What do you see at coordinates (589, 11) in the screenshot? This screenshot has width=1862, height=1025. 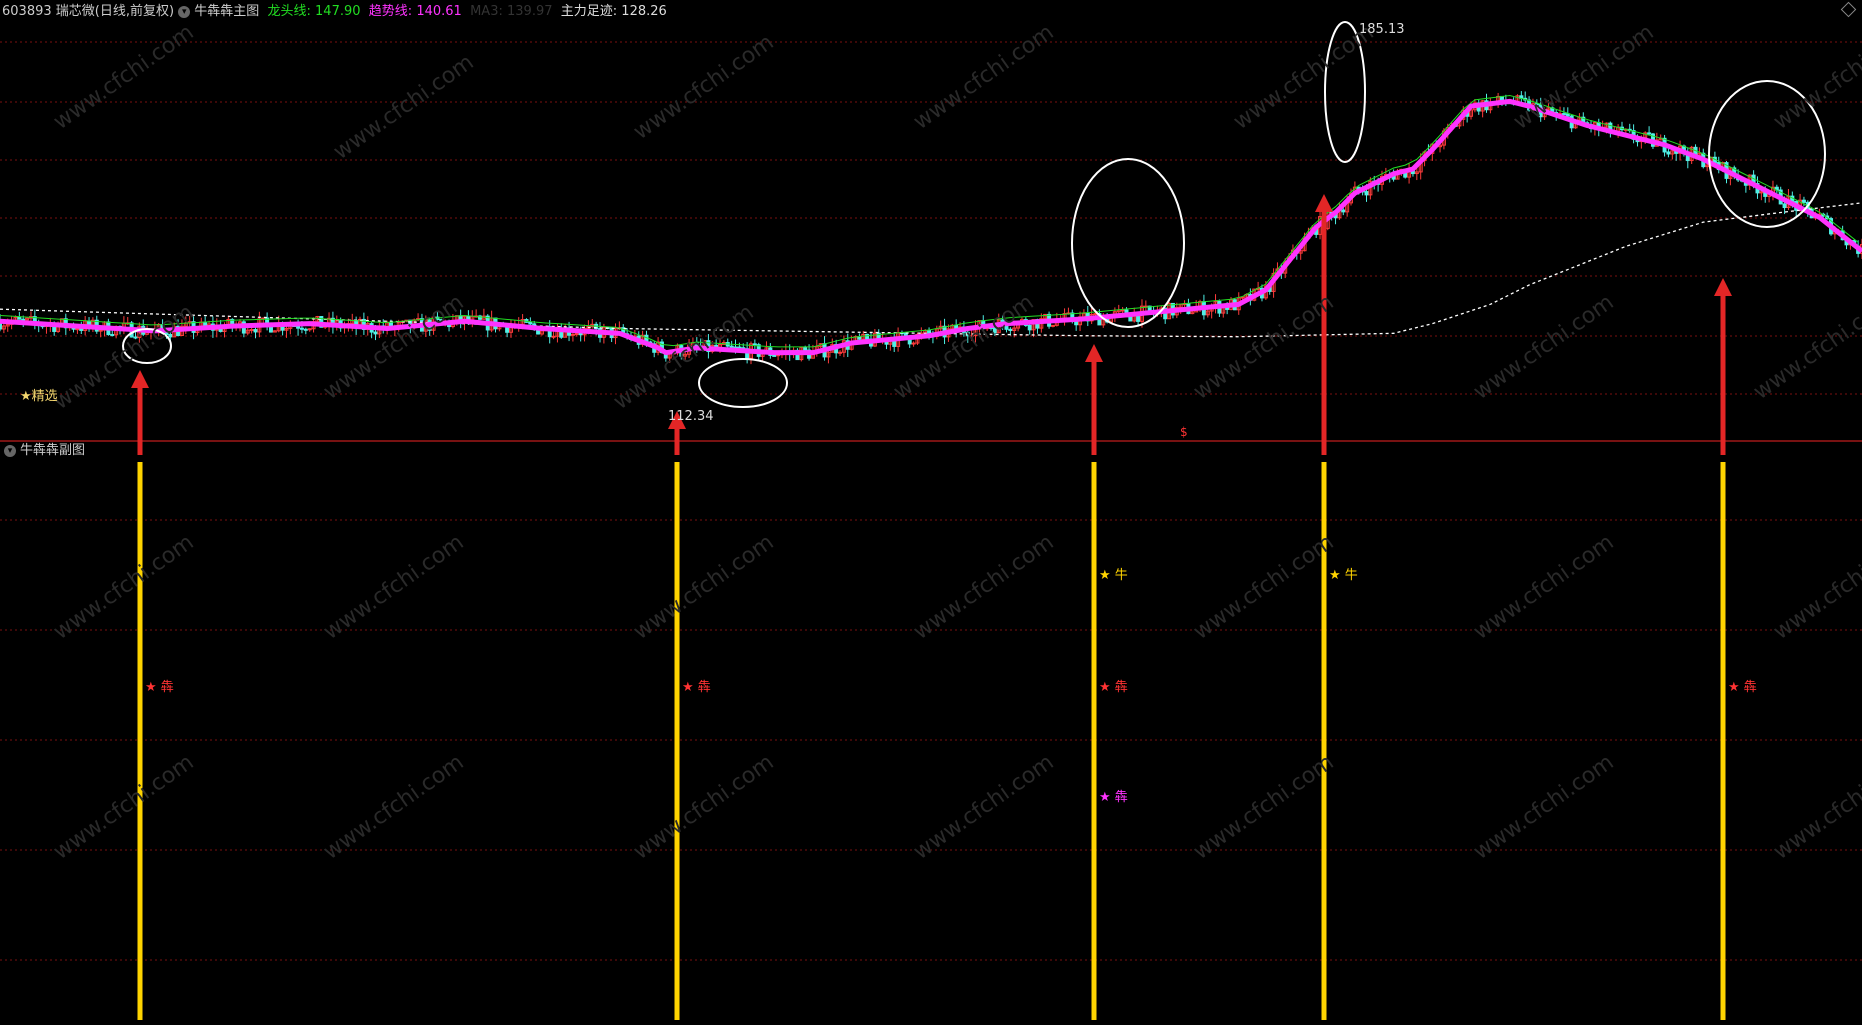 I see `footprint-label: 主力足迹:` at bounding box center [589, 11].